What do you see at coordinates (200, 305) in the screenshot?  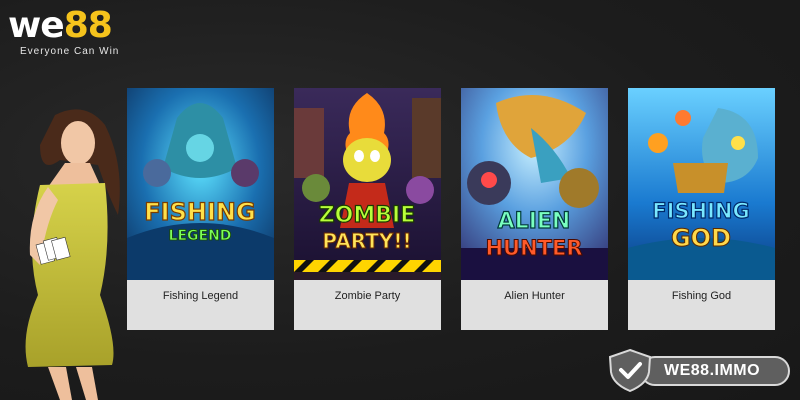 I see `game-title: Fishing Legend` at bounding box center [200, 305].